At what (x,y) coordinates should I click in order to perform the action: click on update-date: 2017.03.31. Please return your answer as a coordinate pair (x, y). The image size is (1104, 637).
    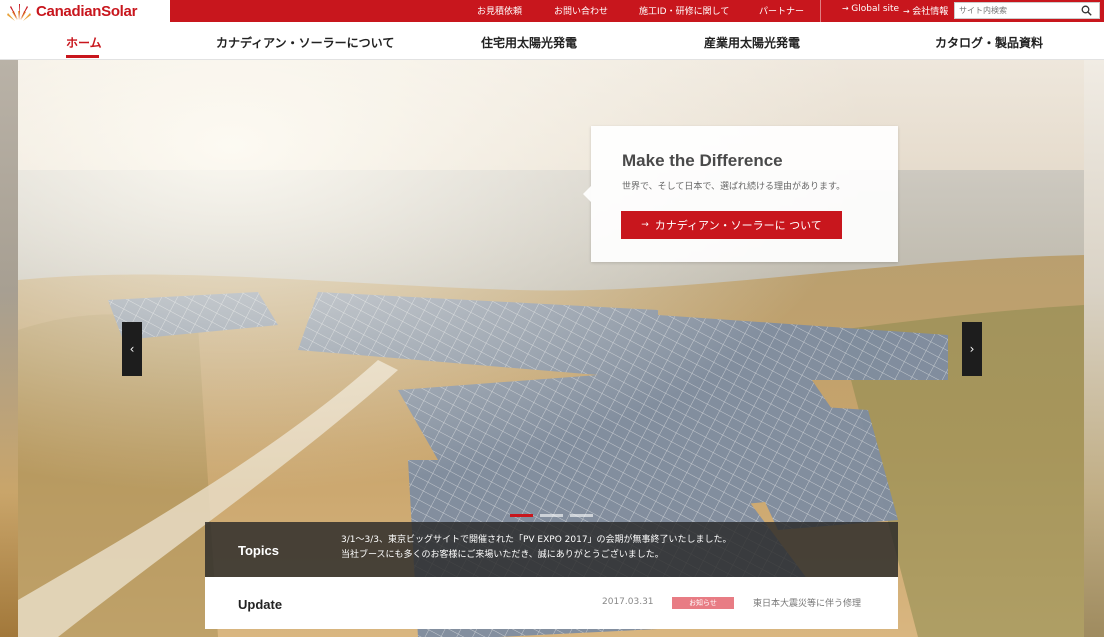
    Looking at the image, I should click on (628, 602).